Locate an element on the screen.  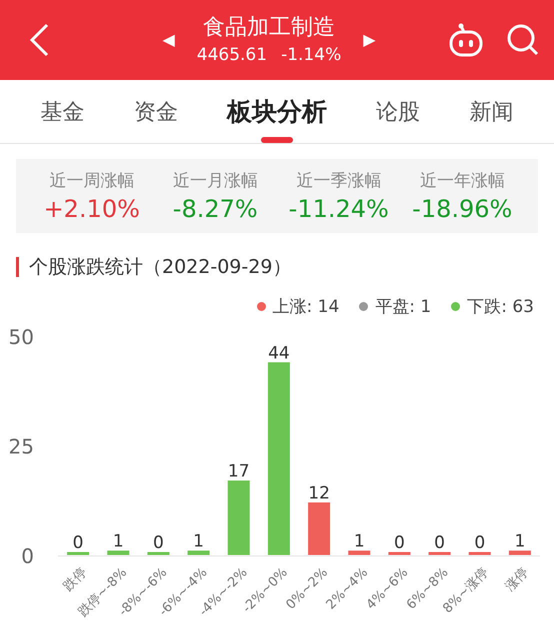
sector-title: 食品加工制造 is located at coordinates (268, 28).